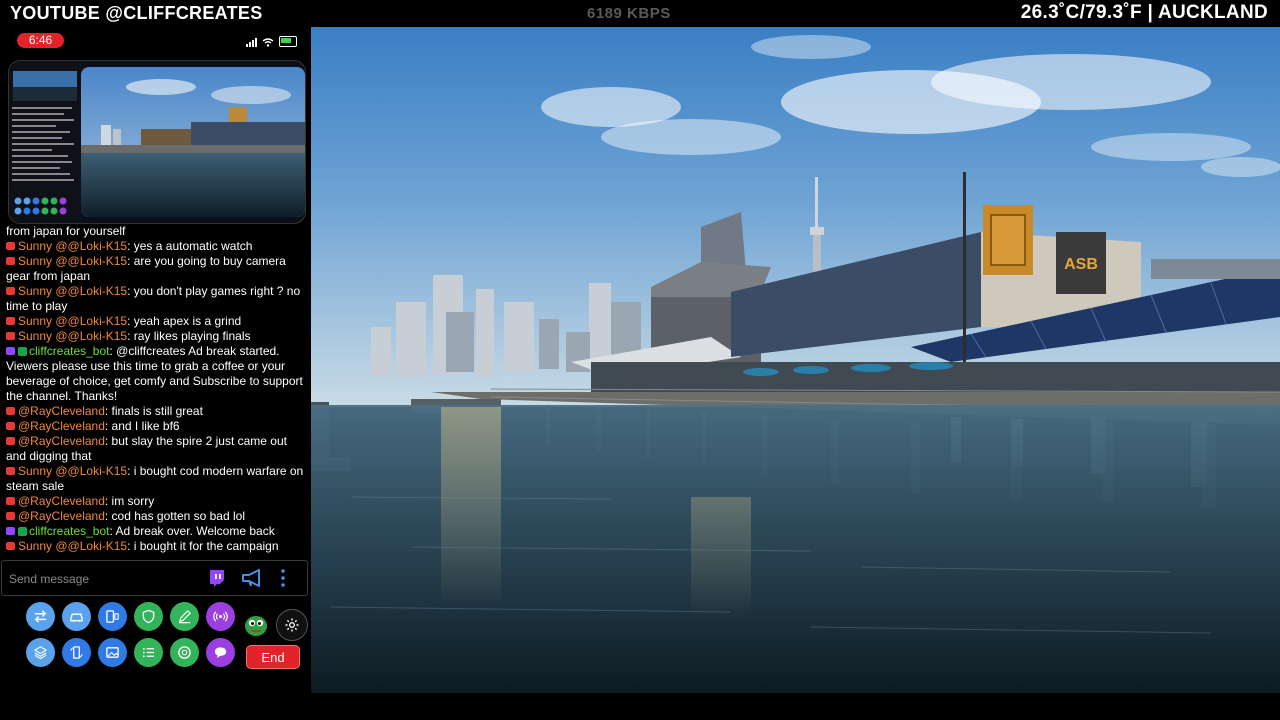 The height and width of the screenshot is (720, 1280). I want to click on list-button, so click(148, 652).